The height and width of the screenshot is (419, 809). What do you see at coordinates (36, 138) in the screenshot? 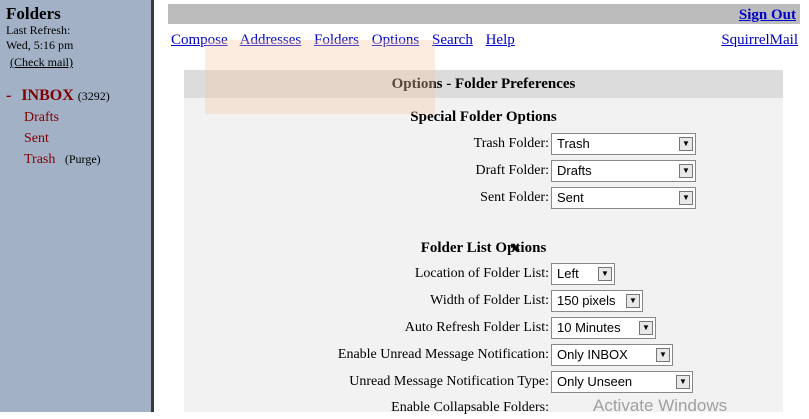
I see `folder-label-sent: Sent` at bounding box center [36, 138].